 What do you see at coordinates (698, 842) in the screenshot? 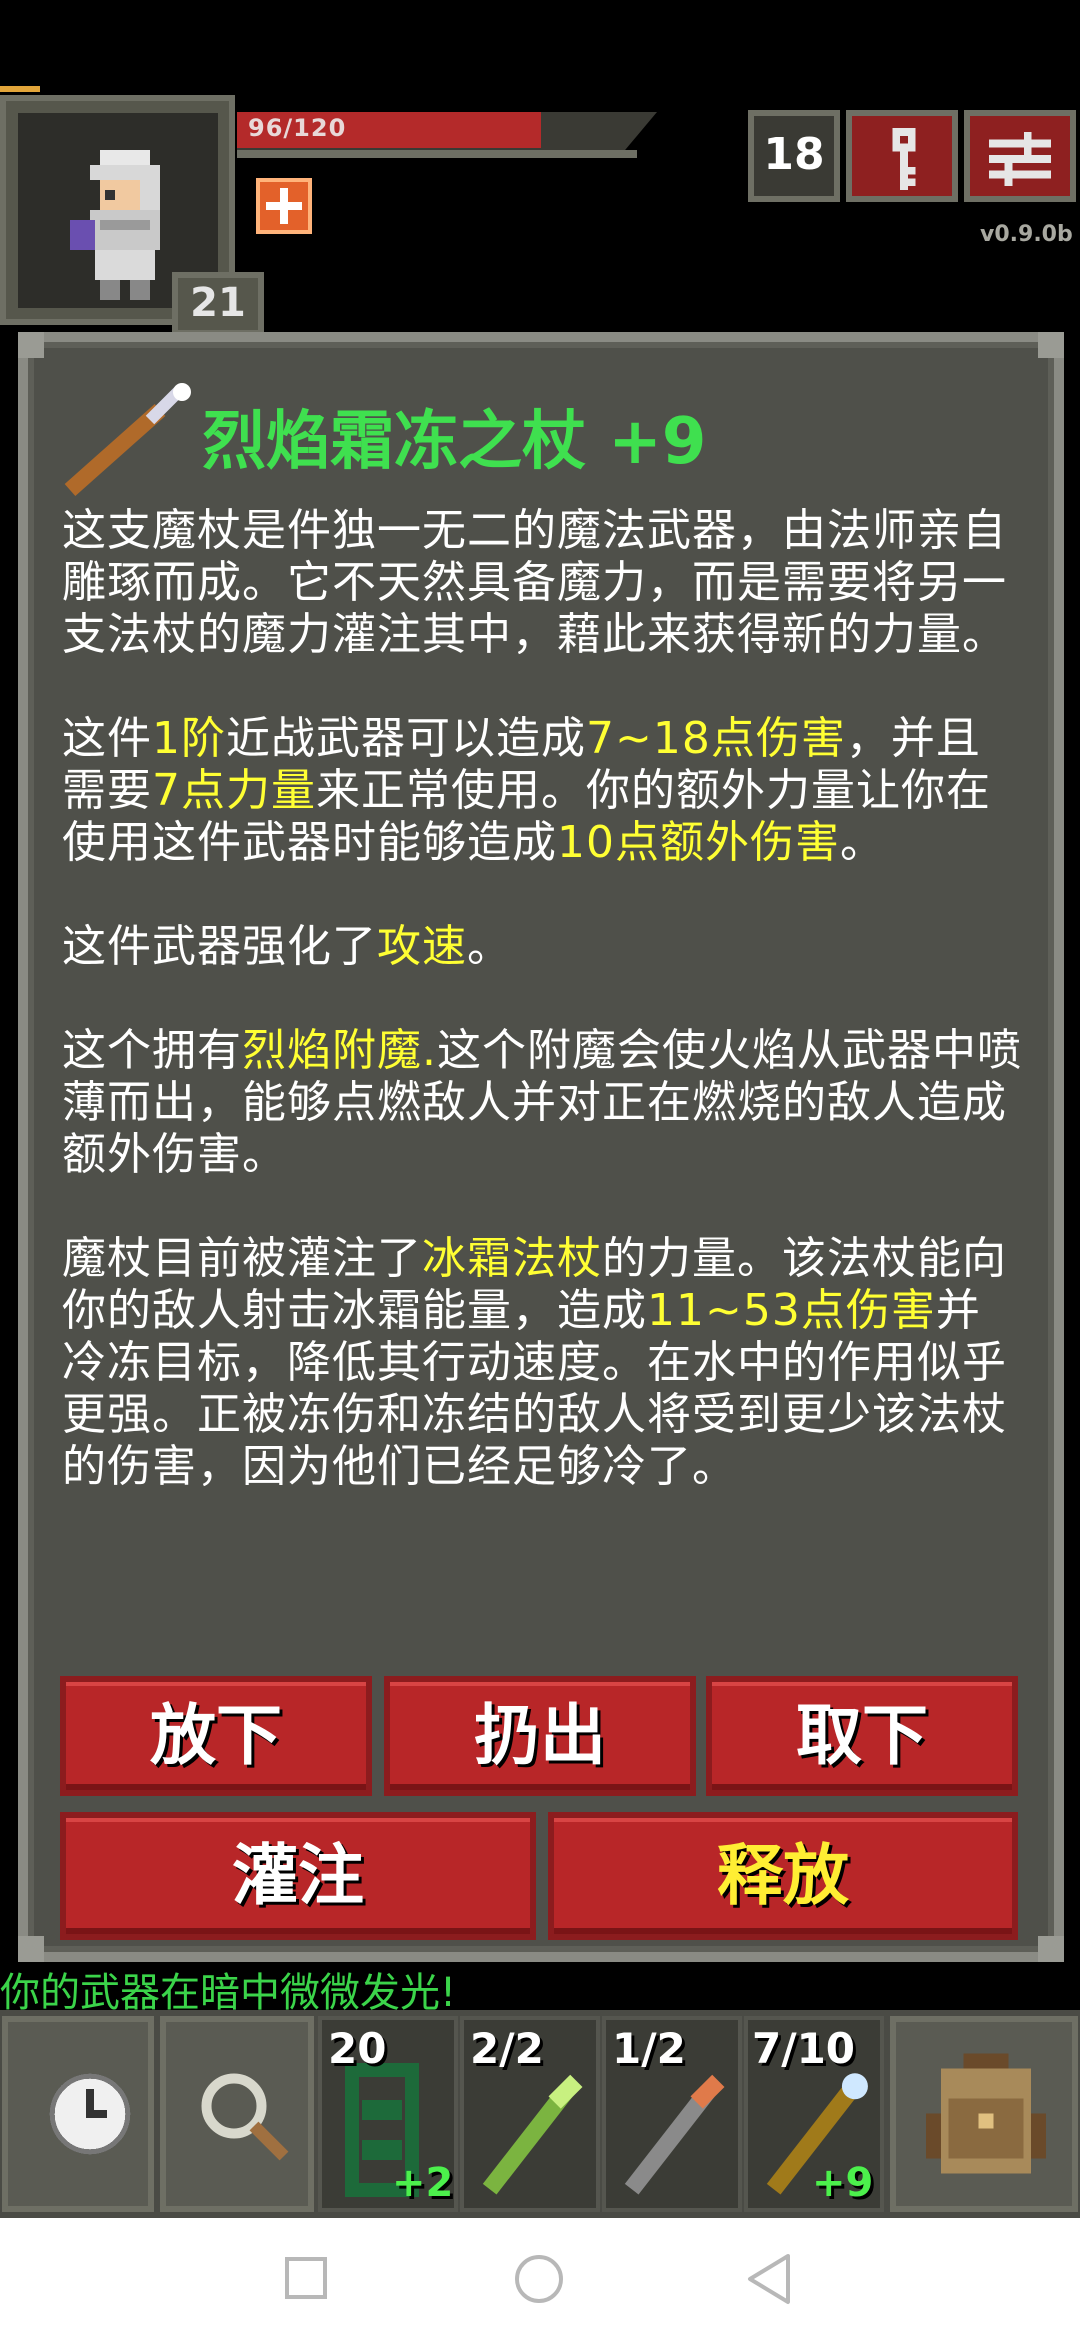
I see `highlight-text: 10点额外伤害` at bounding box center [698, 842].